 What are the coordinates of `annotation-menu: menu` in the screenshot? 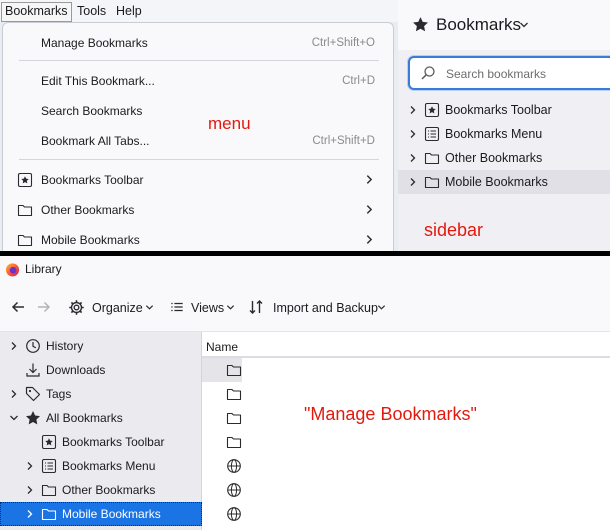 It's located at (229, 123).